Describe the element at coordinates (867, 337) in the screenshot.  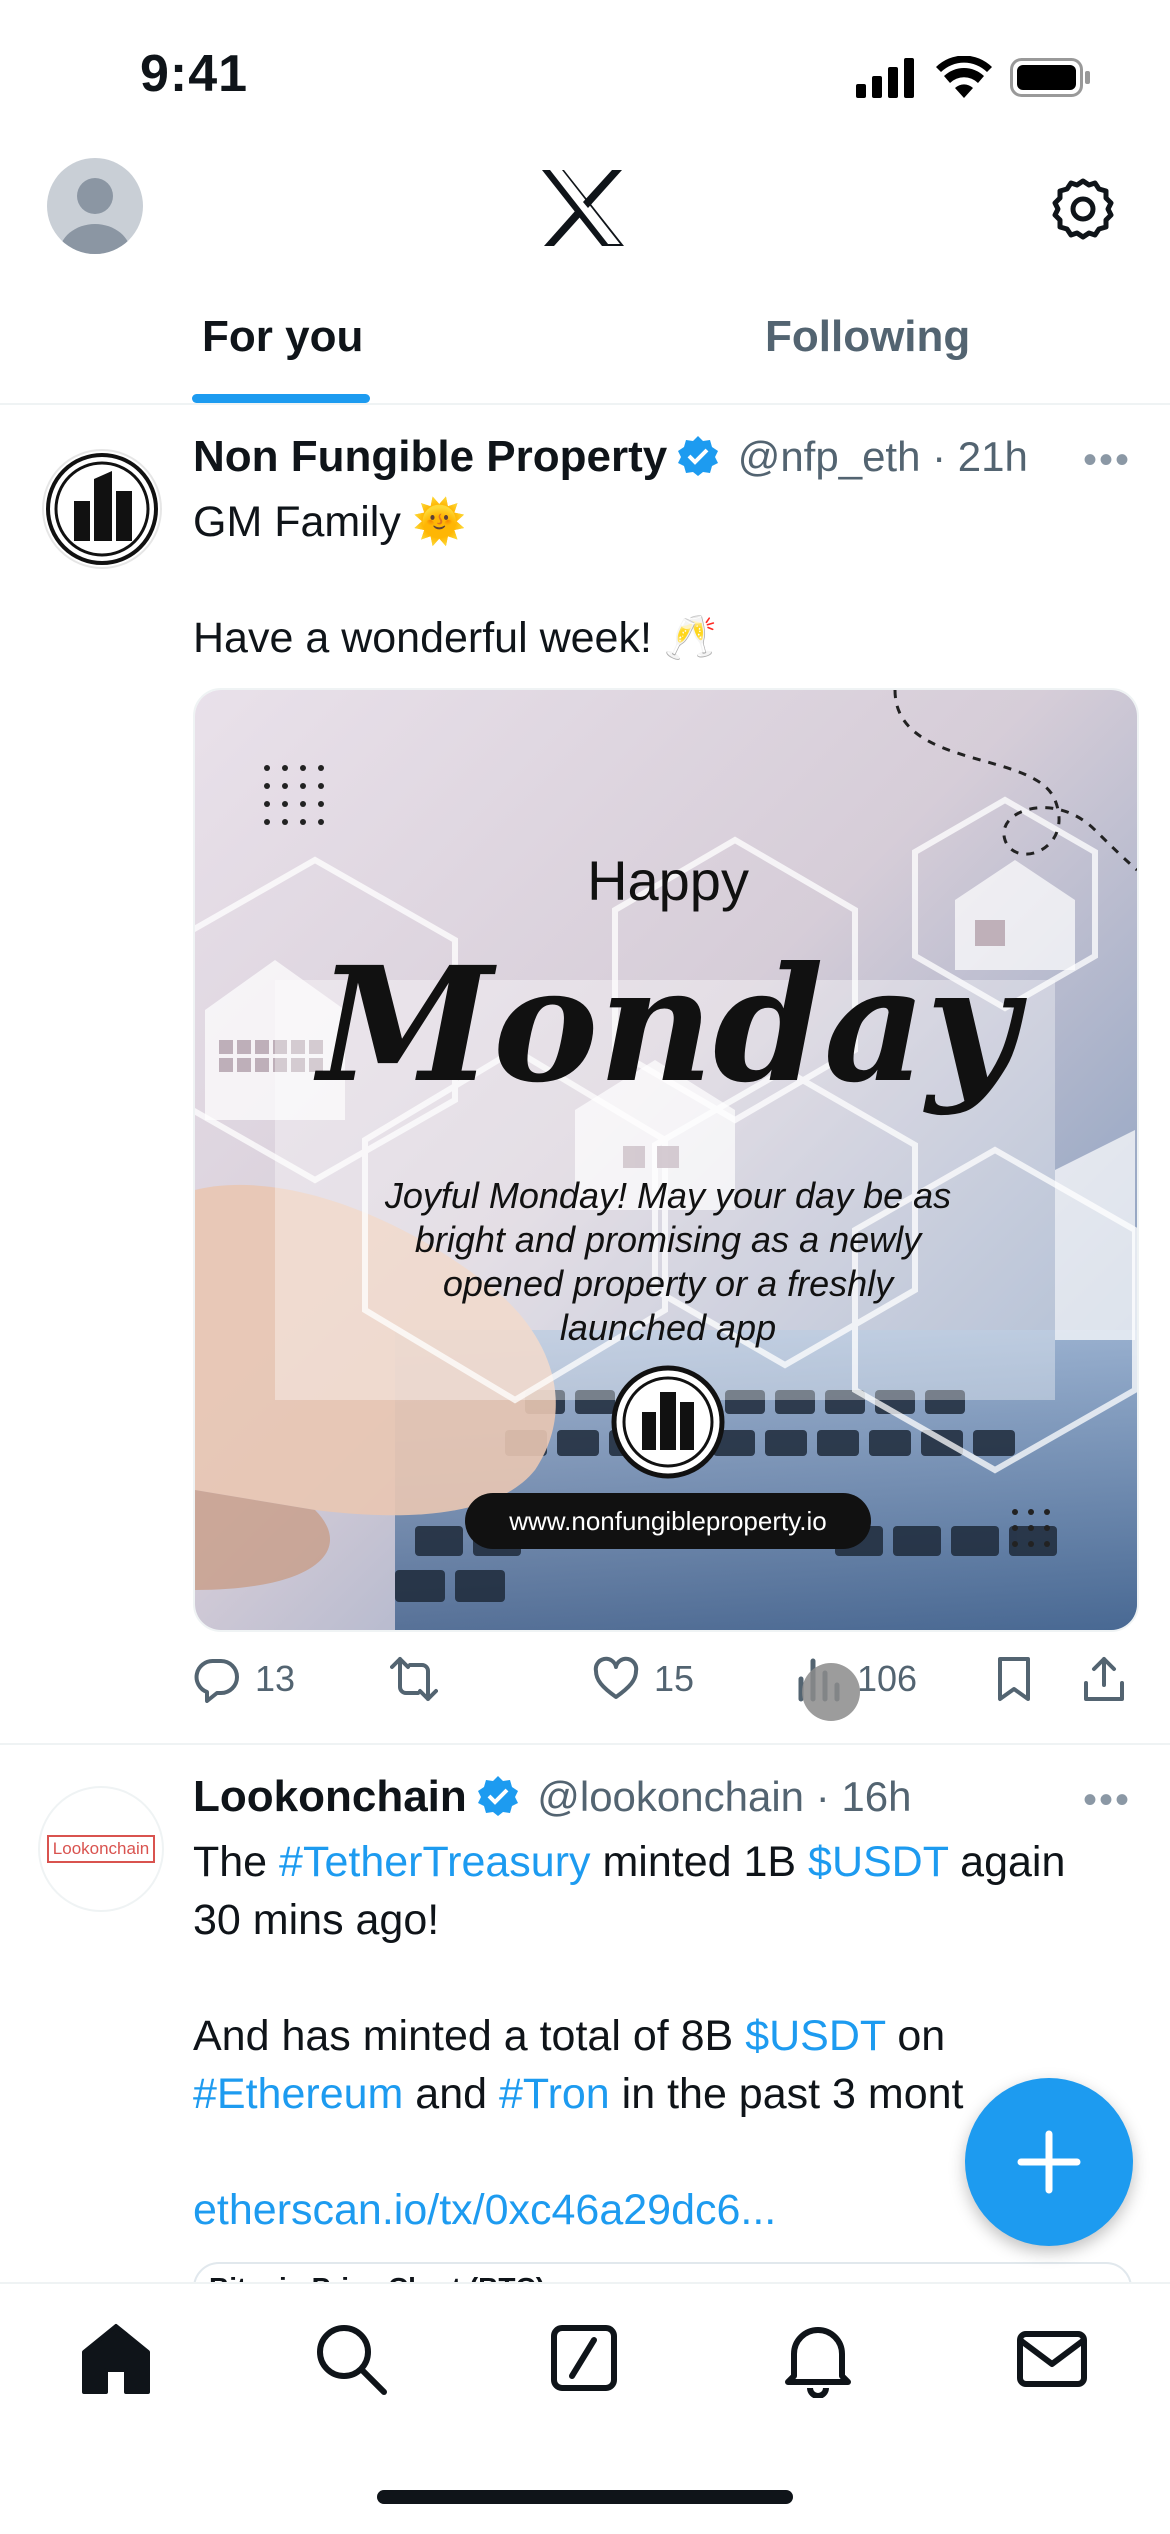
I see `tab-following: Following` at that location.